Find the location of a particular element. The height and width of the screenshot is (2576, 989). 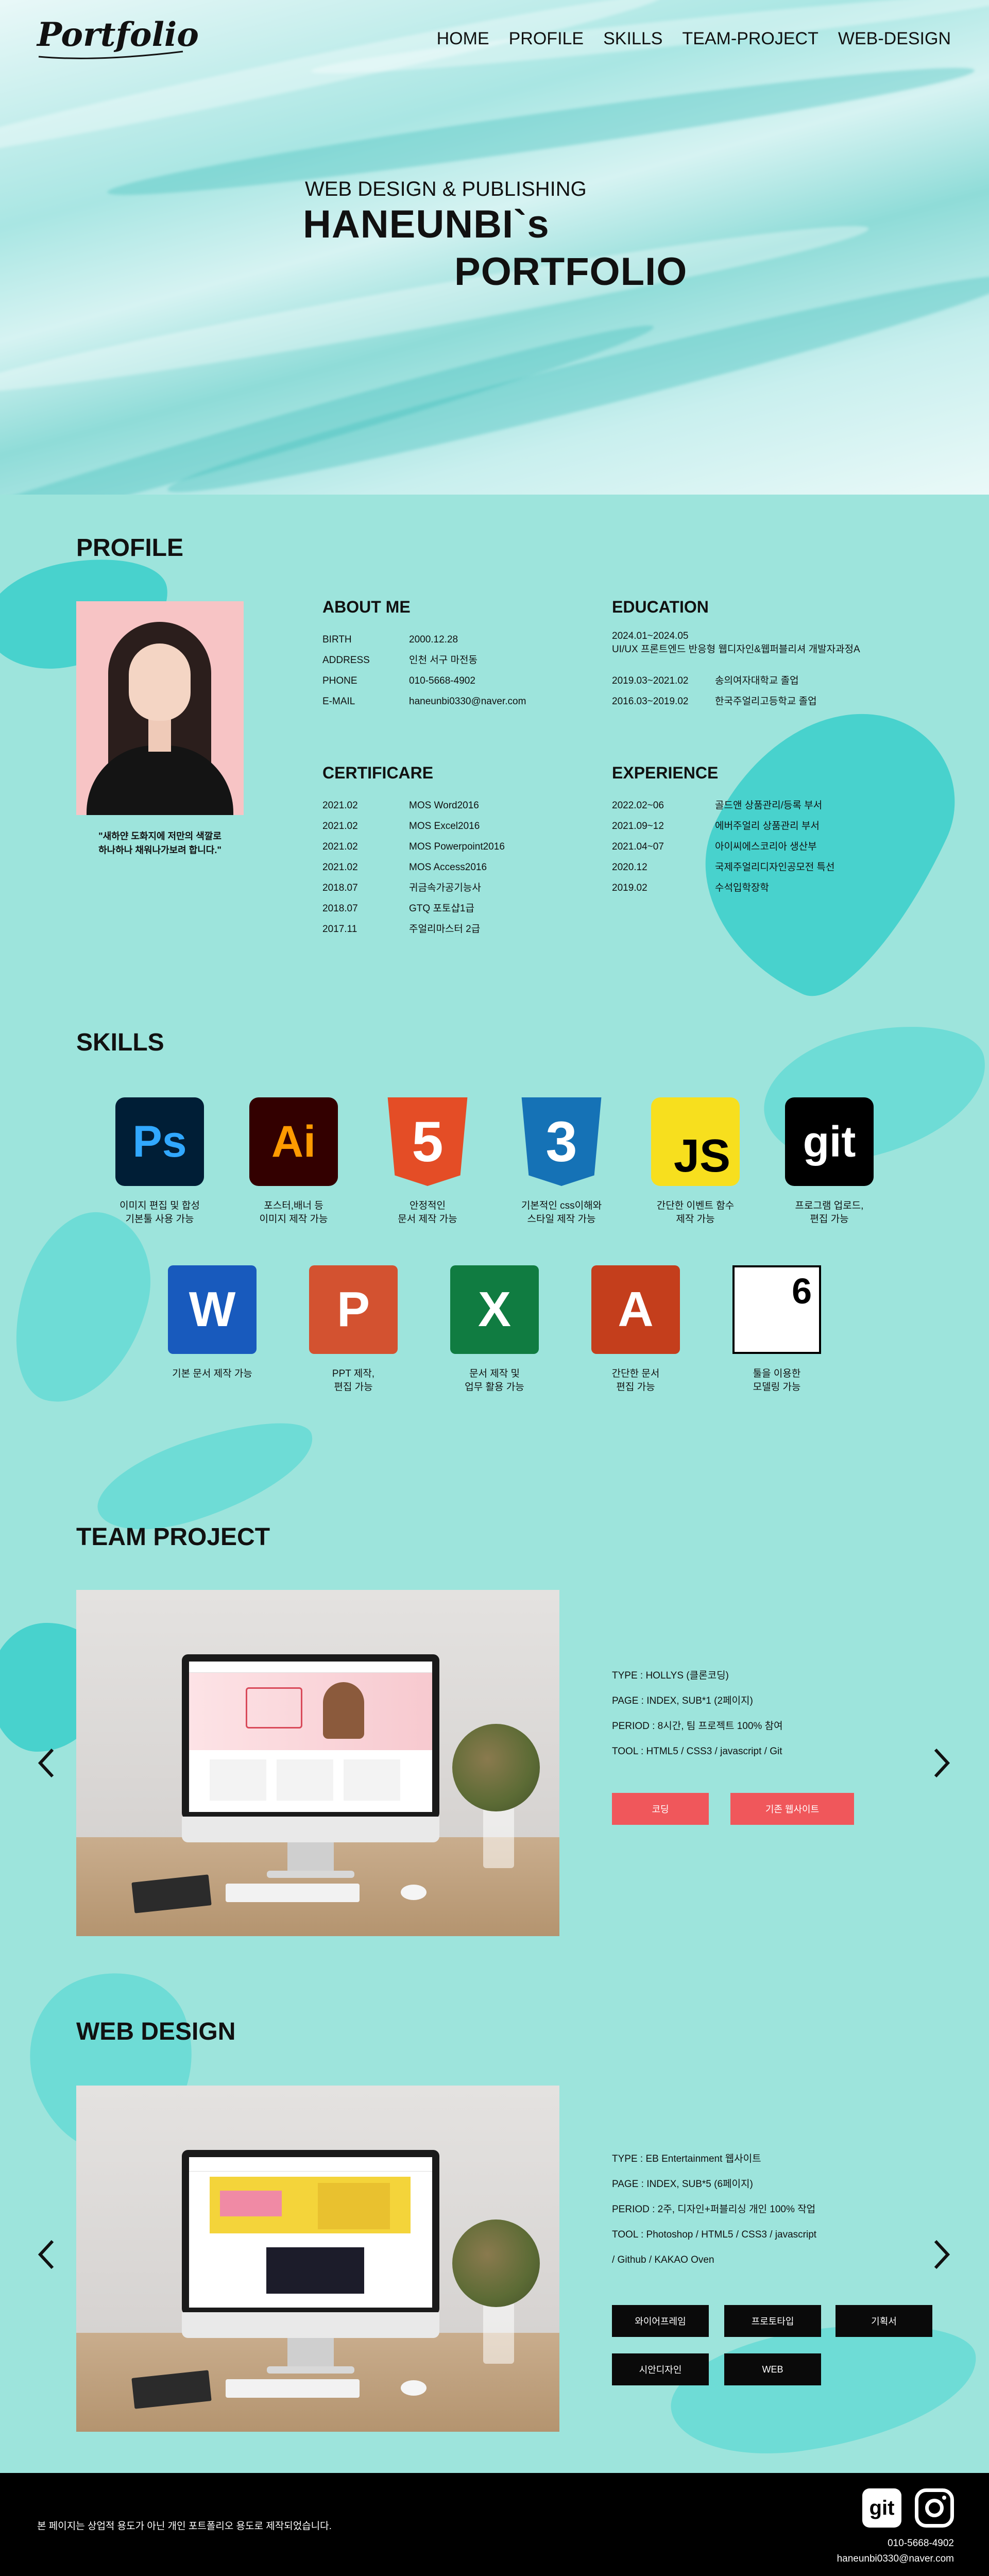

team-project-screenshot is located at coordinates (317, 1763).